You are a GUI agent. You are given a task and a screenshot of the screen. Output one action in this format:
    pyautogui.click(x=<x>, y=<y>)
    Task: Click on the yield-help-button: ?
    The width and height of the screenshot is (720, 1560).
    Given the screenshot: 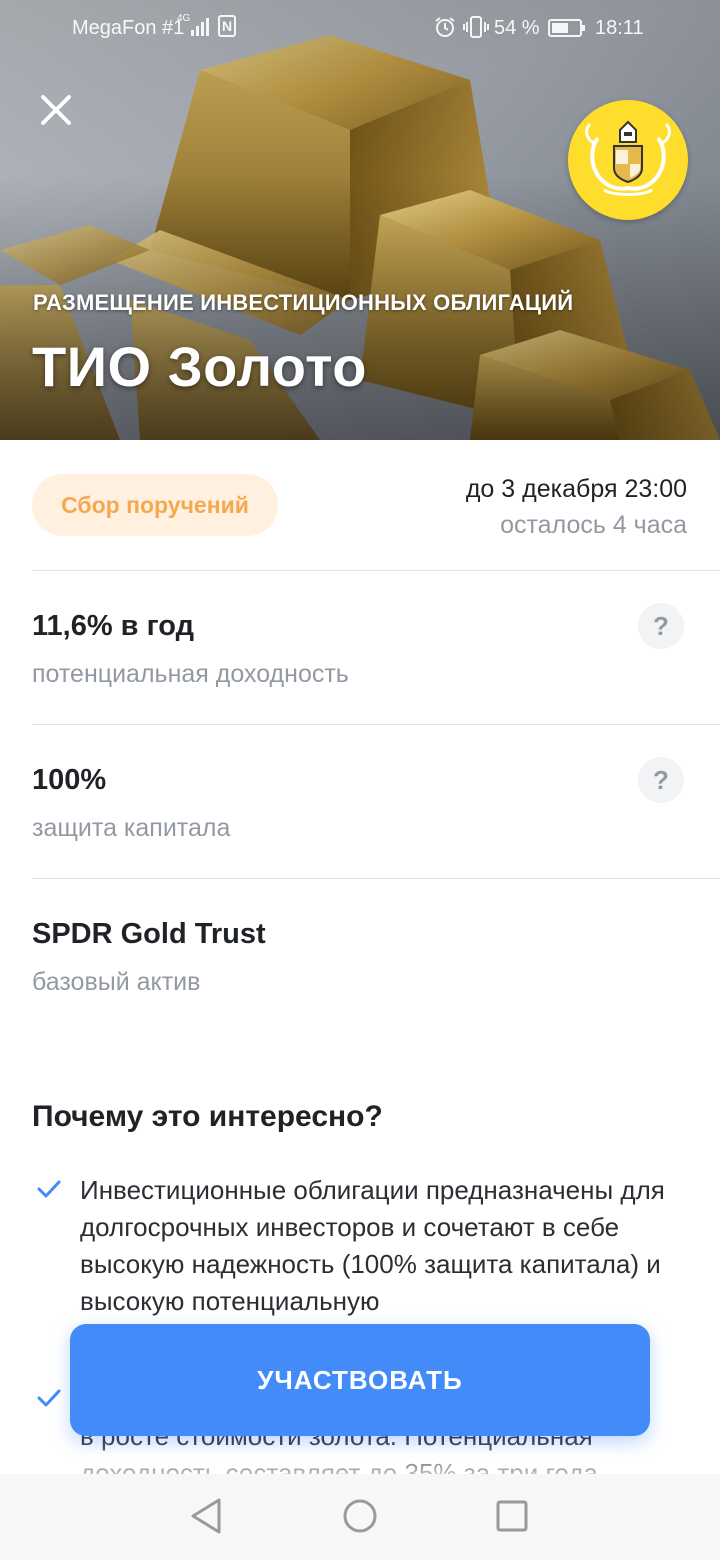 What is the action you would take?
    pyautogui.click(x=661, y=626)
    